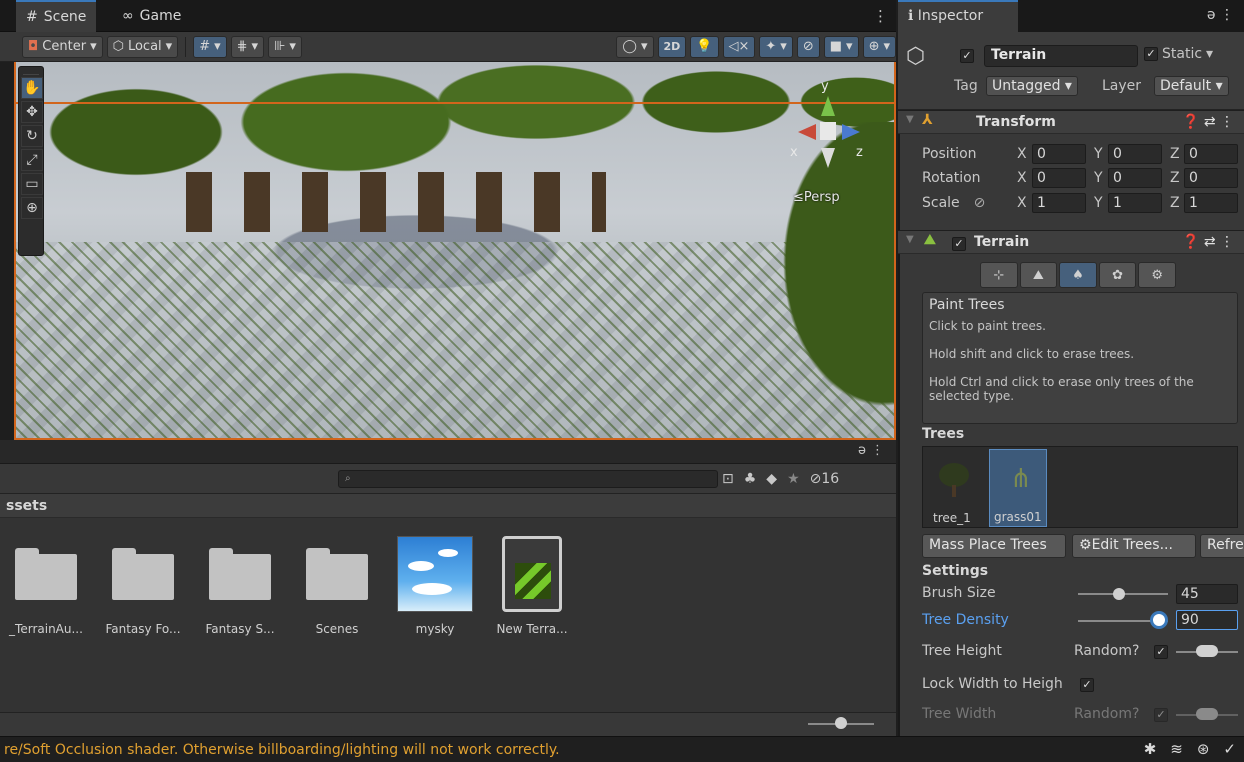 The width and height of the screenshot is (1244, 762). I want to click on paint-terrain-icon: ⛰, so click(1038, 275).